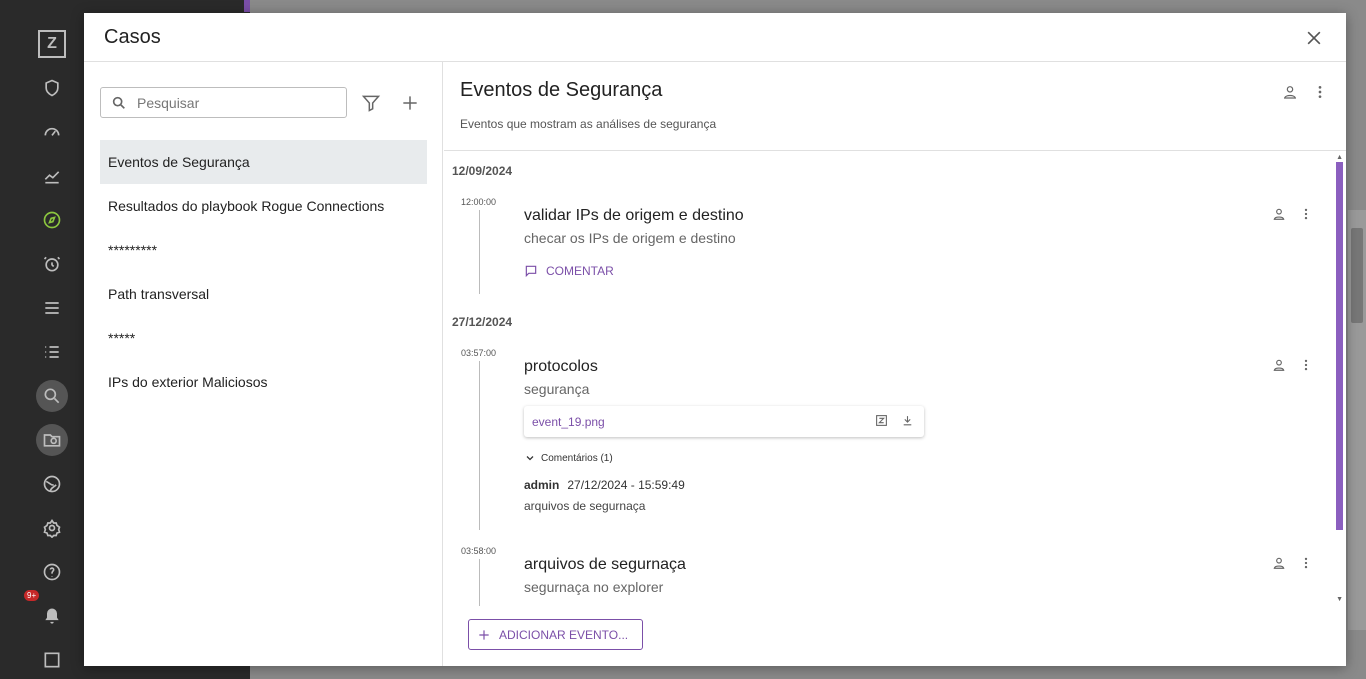  Describe the element at coordinates (52, 88) in the screenshot. I see `shield-icon` at that location.